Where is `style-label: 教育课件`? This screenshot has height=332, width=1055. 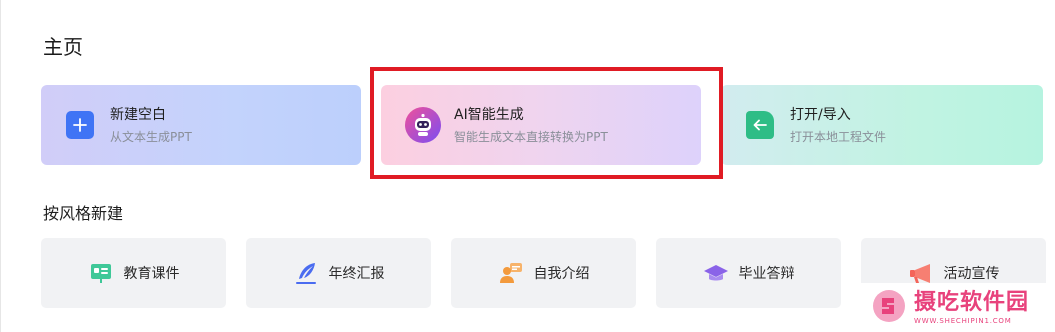
style-label: 教育课件 is located at coordinates (151, 274).